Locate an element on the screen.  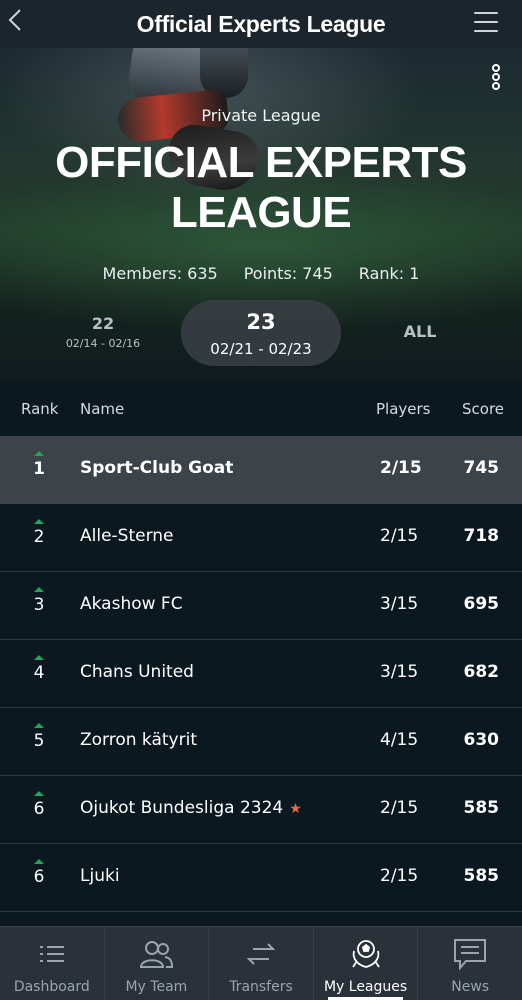
row-team-name: Alle-Sterne is located at coordinates (127, 536).